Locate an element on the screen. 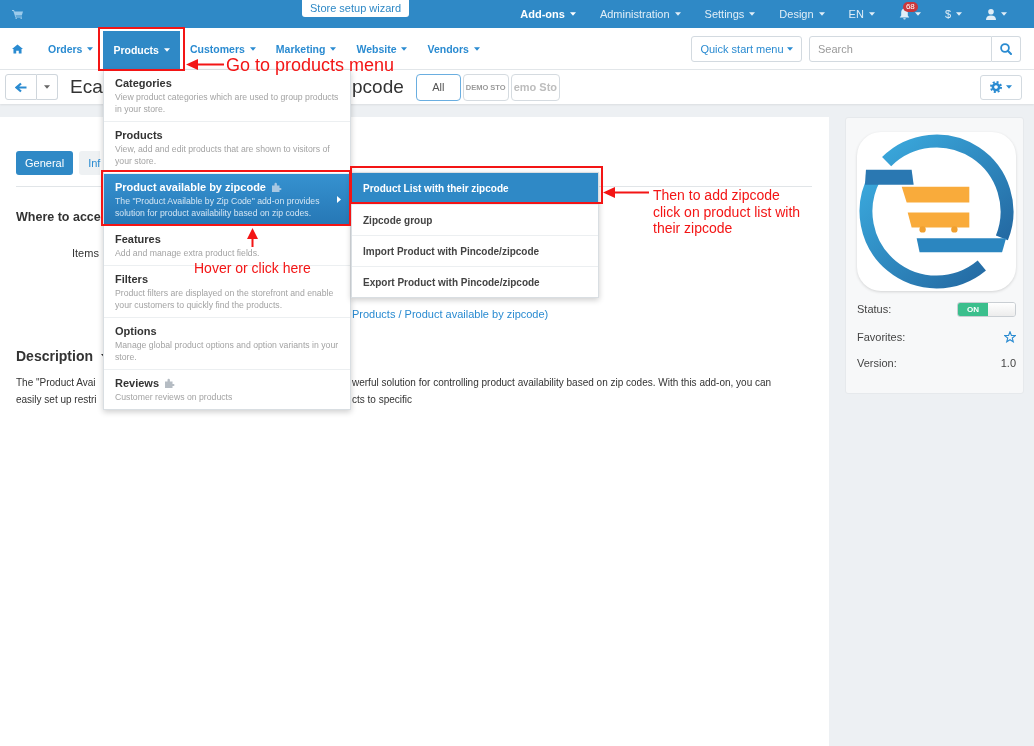  nav-menu-item: Marketing is located at coordinates (306, 48).